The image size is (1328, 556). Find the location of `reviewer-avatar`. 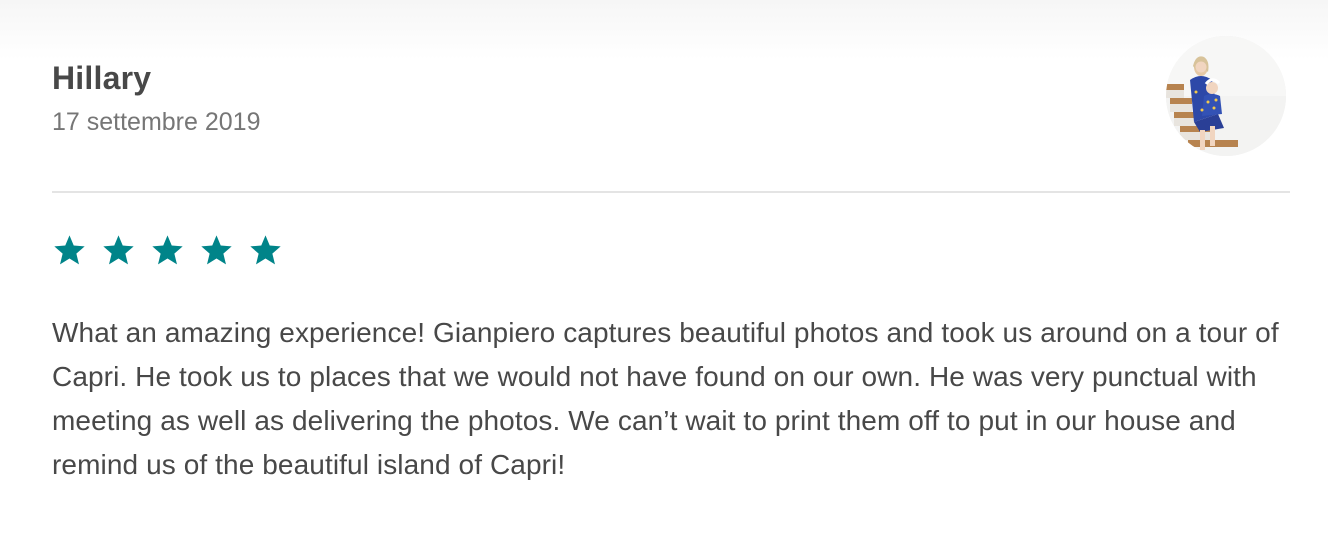

reviewer-avatar is located at coordinates (1226, 96).